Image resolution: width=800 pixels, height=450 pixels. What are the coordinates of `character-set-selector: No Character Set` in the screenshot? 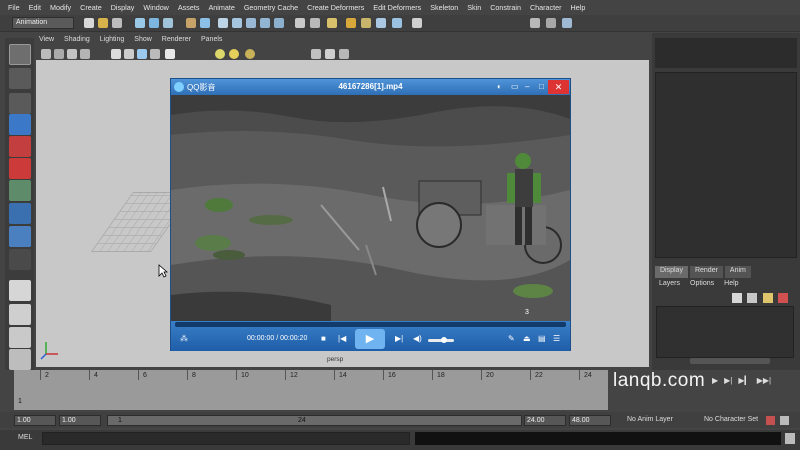 It's located at (731, 419).